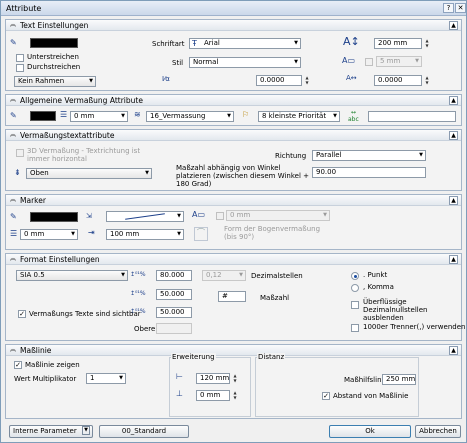  What do you see at coordinates (369, 172) in the screenshot?
I see `angle-input: 90.00` at bounding box center [369, 172].